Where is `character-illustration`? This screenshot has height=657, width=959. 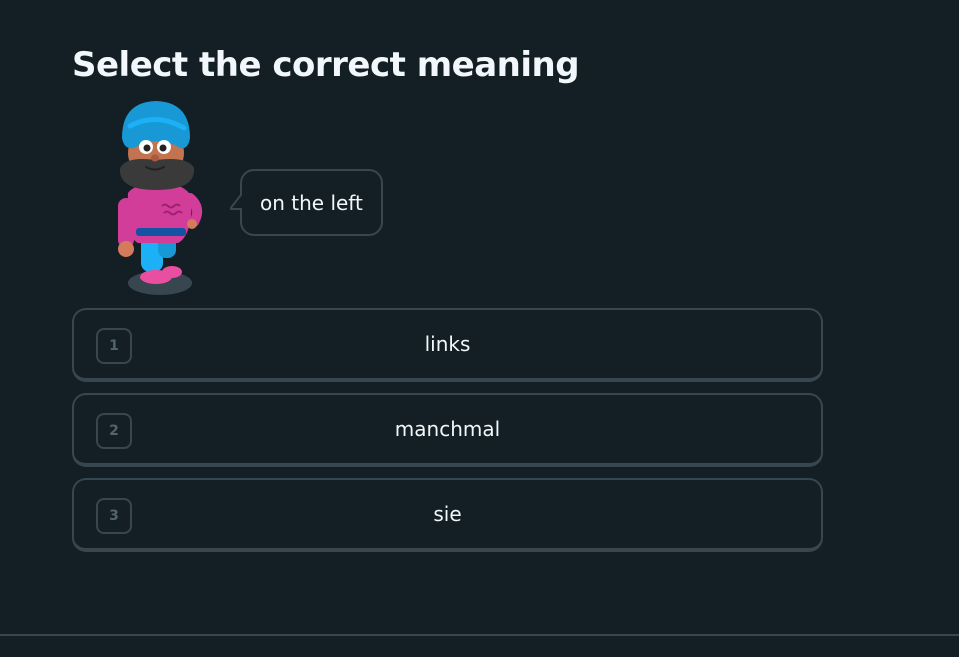 character-illustration is located at coordinates (158, 199).